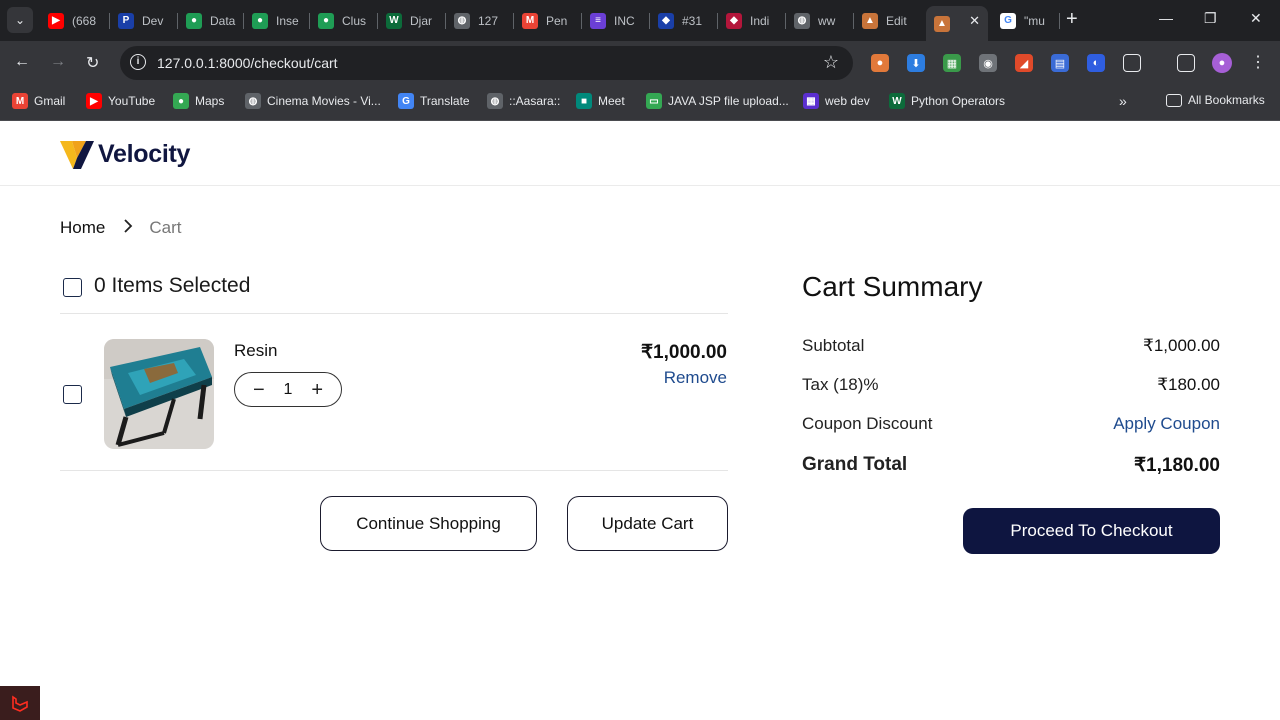  I want to click on browser-tab: ● Clus, so click(344, 20).